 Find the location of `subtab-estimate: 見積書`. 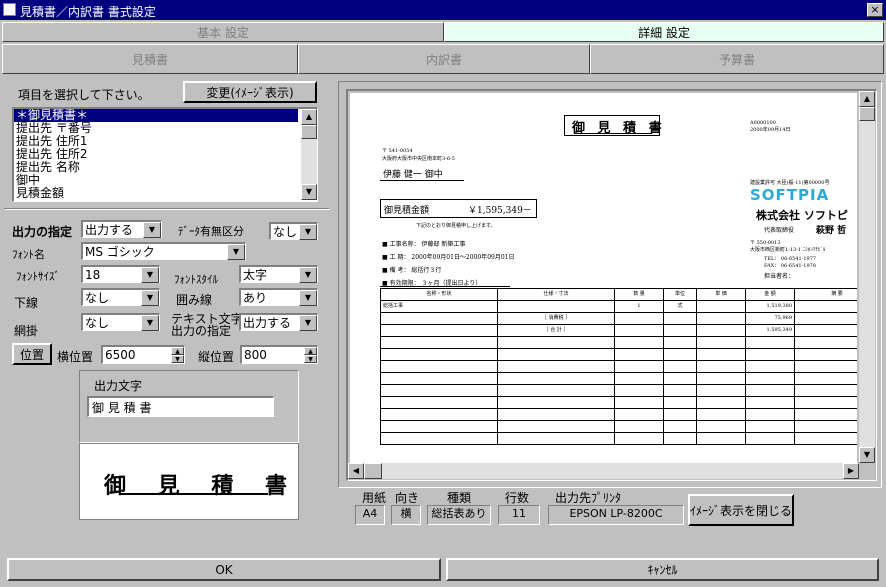

subtab-estimate: 見積書 is located at coordinates (150, 59).